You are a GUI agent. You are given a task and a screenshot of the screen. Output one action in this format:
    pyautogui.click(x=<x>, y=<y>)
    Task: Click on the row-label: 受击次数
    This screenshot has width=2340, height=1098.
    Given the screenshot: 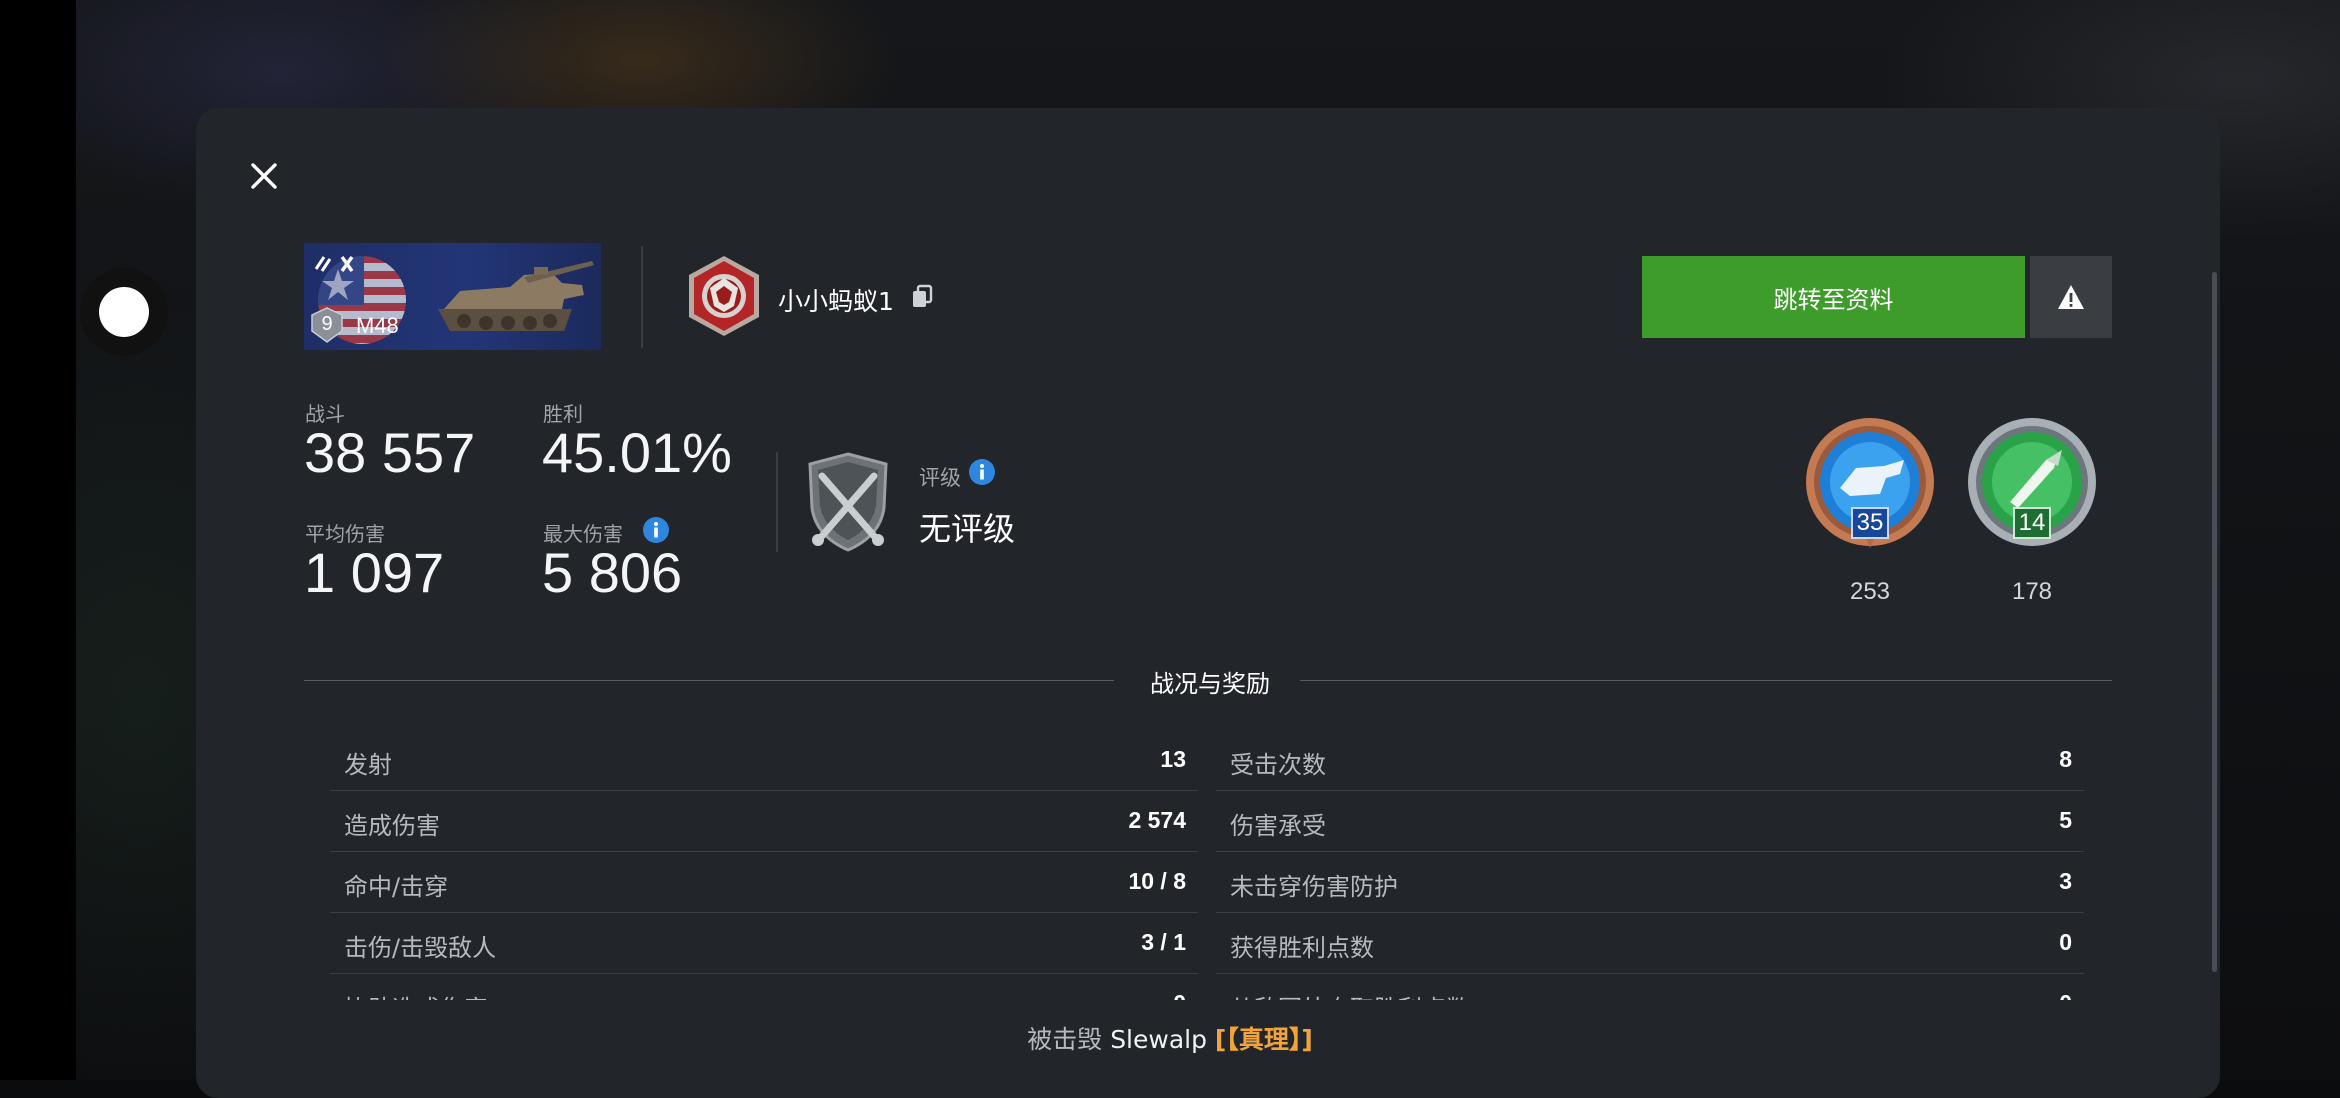 What is the action you would take?
    pyautogui.click(x=1278, y=765)
    